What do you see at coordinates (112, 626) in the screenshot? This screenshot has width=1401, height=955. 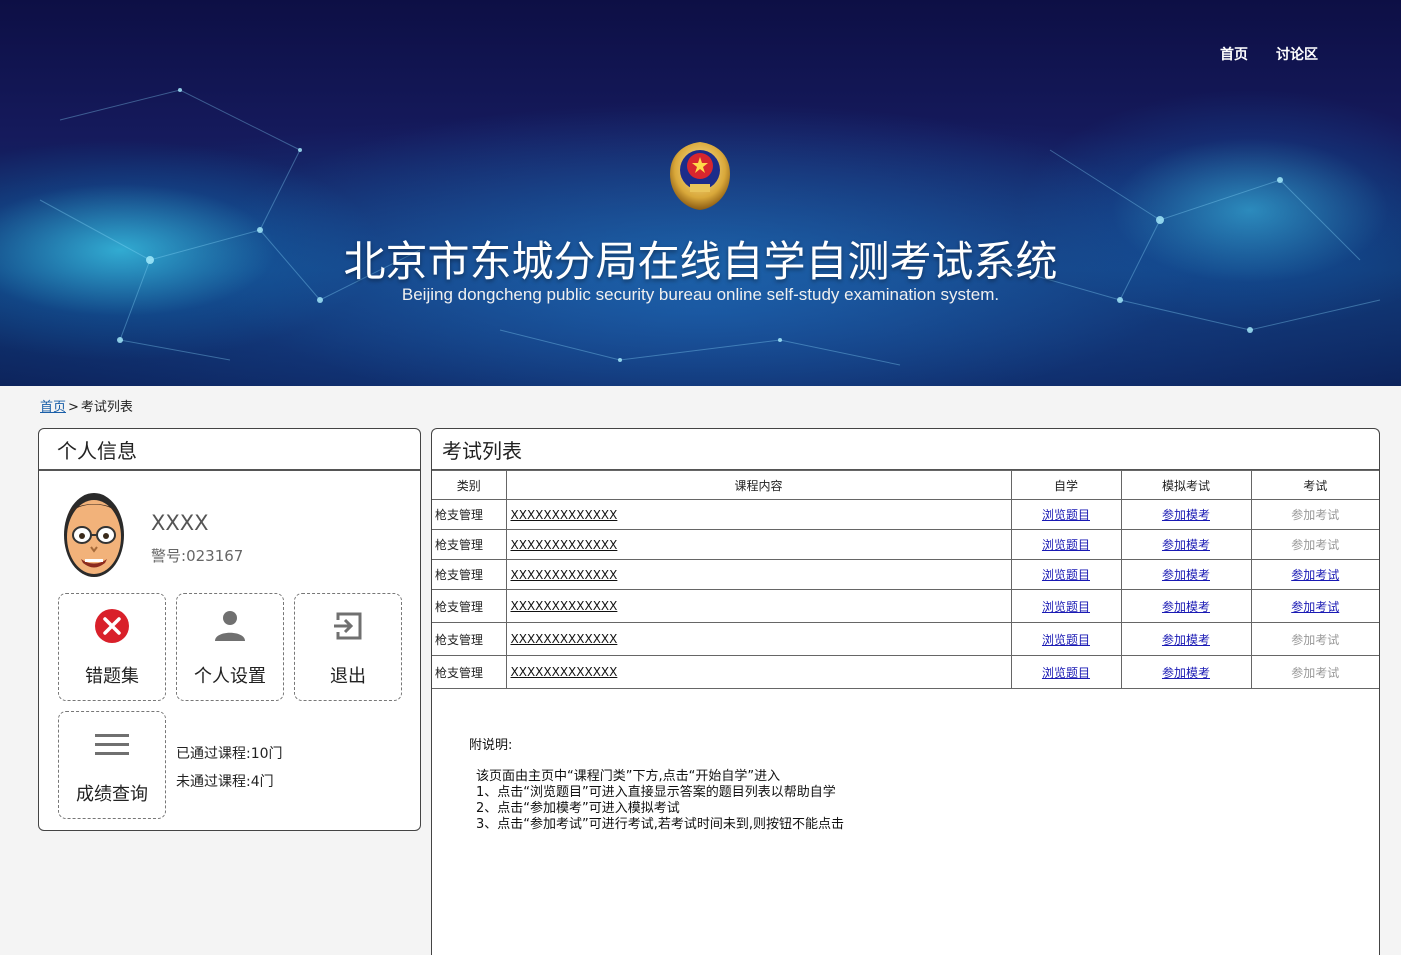 I see `close-circle-icon` at bounding box center [112, 626].